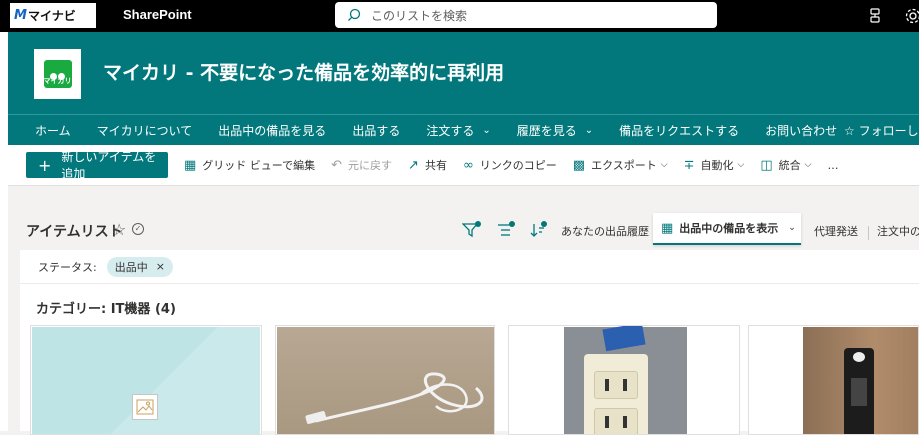 The image size is (919, 435). I want to click on nav-item-label: お問い合わせ, so click(801, 130).